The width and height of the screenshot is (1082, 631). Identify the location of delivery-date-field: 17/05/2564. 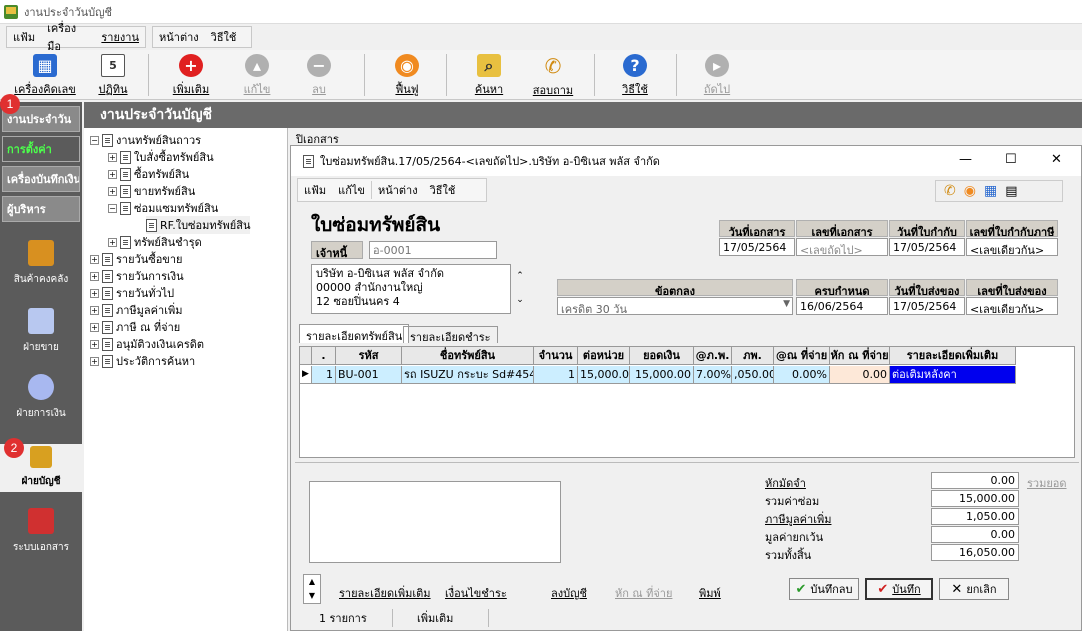
(927, 306).